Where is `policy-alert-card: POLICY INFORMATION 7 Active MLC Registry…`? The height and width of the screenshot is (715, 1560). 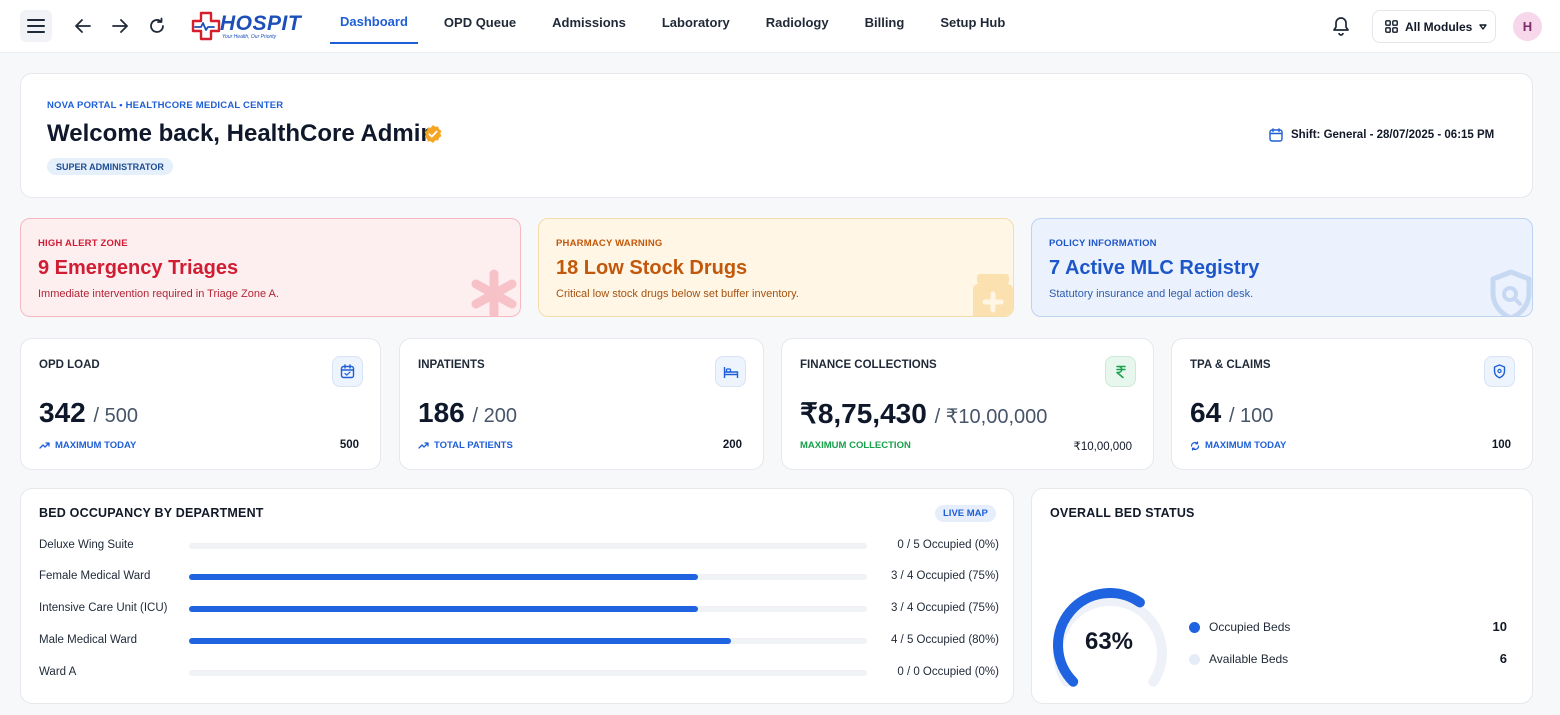
policy-alert-card: POLICY INFORMATION 7 Active MLC Registry… is located at coordinates (1282, 267).